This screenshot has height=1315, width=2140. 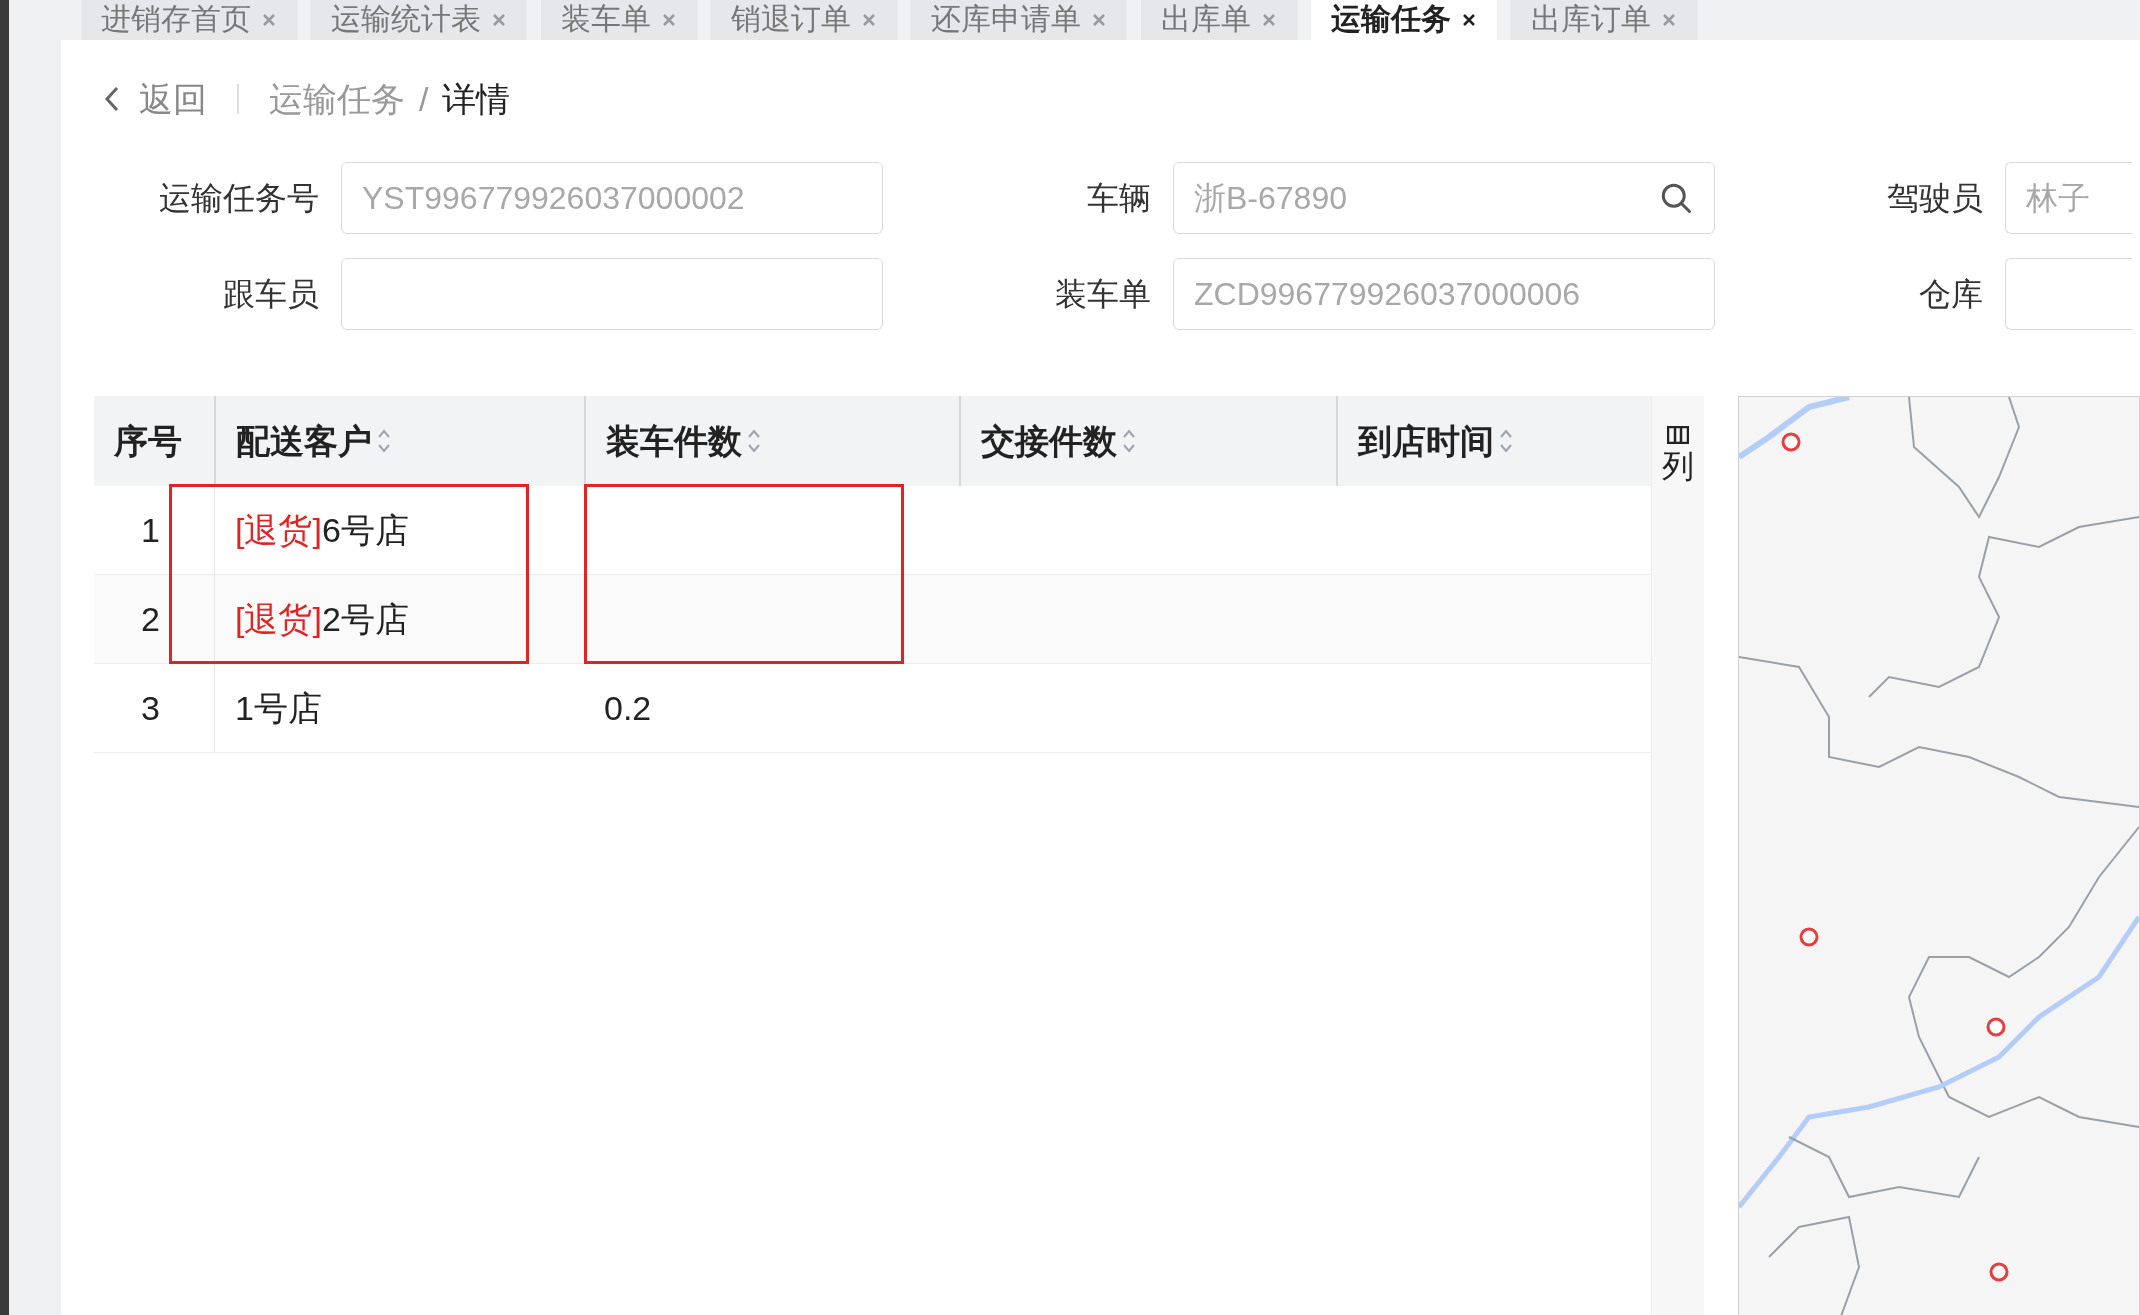 What do you see at coordinates (1119, 198) in the screenshot?
I see `field-label: 车辆` at bounding box center [1119, 198].